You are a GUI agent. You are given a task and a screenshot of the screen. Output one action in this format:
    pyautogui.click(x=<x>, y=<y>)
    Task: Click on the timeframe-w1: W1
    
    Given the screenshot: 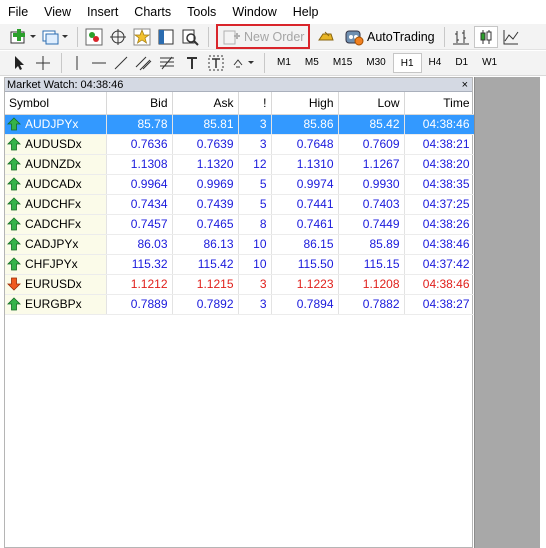 What is the action you would take?
    pyautogui.click(x=489, y=63)
    